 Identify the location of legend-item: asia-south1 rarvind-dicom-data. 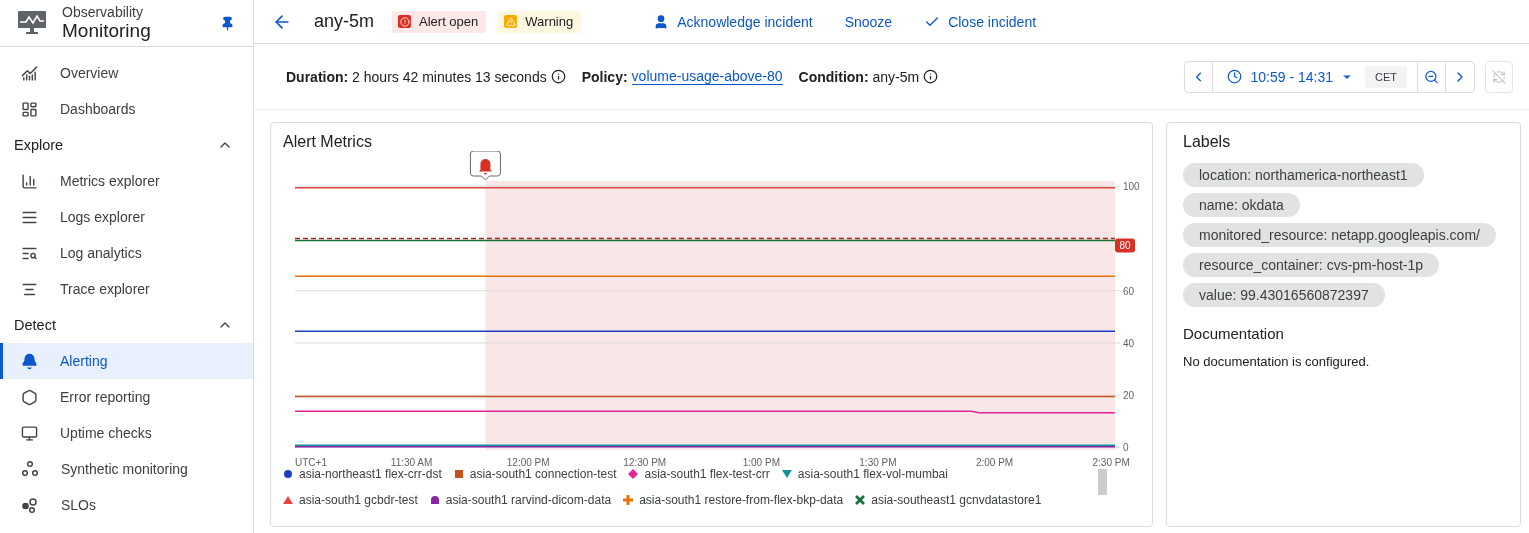
(520, 500).